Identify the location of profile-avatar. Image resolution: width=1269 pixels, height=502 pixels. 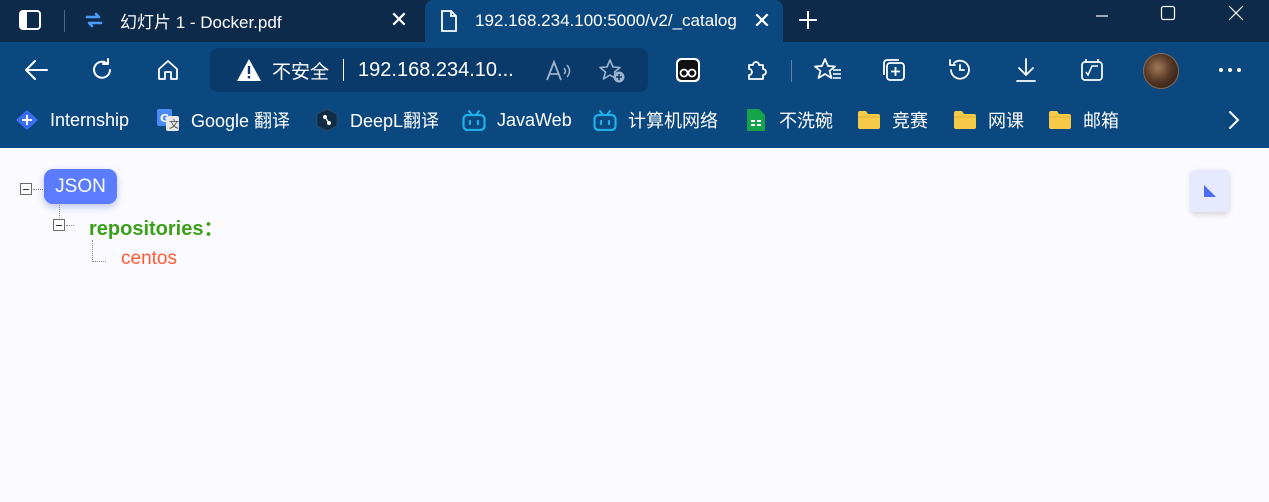
(1161, 71).